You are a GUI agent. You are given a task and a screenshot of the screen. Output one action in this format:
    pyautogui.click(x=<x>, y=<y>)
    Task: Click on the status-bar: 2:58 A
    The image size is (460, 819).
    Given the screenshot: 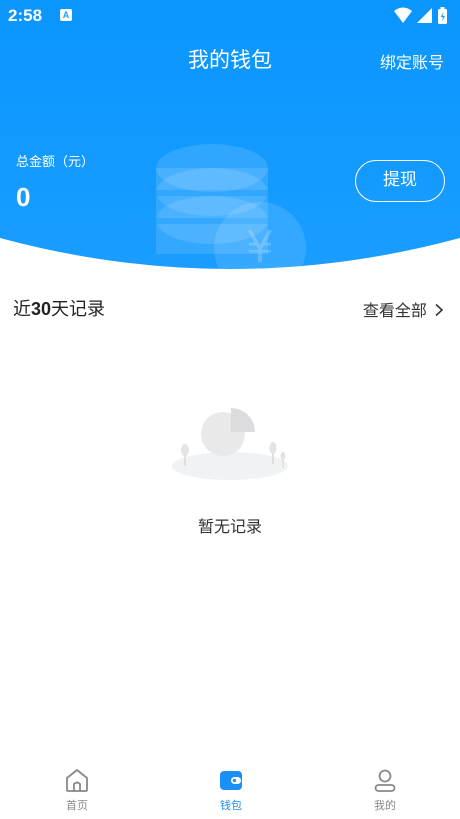 What is the action you would take?
    pyautogui.click(x=230, y=16)
    